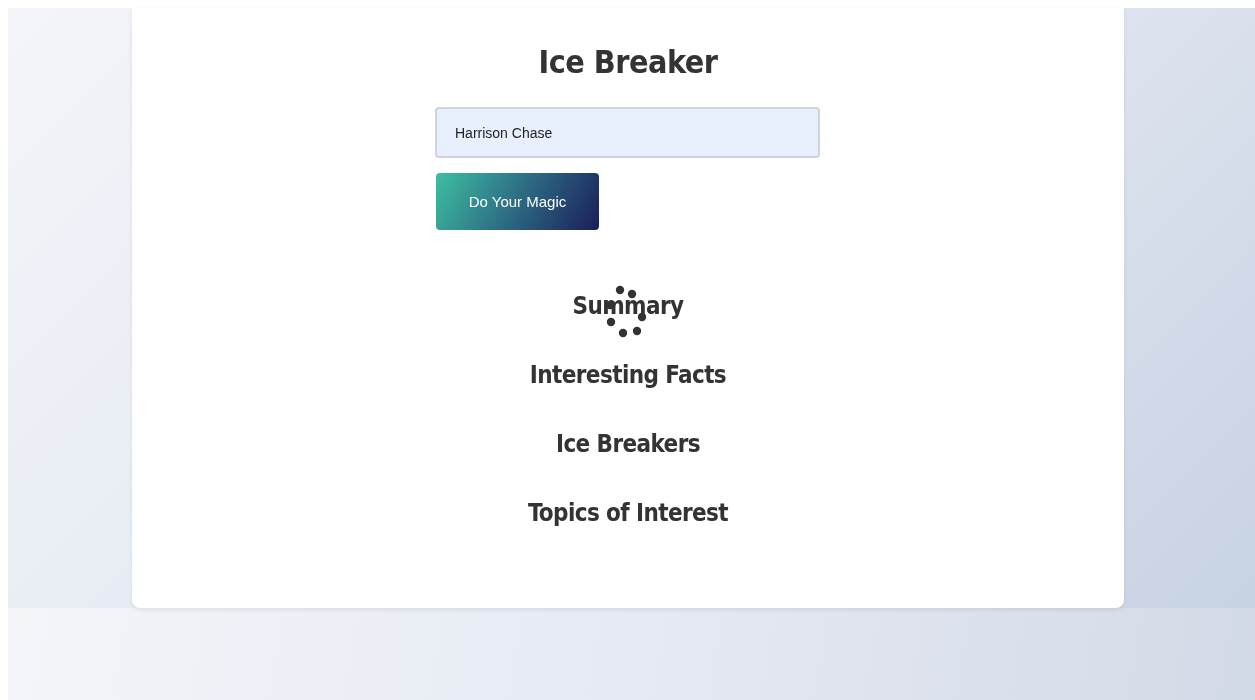  What do you see at coordinates (628, 513) in the screenshot?
I see `section-heading: Topics of Interest` at bounding box center [628, 513].